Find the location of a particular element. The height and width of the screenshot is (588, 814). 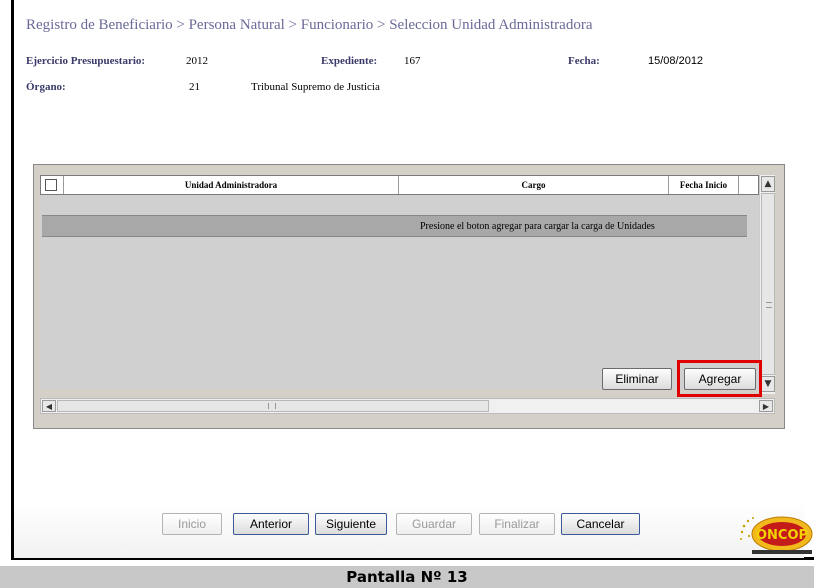

grid-header: Unidad Administradora Cargo Fecha Inicio is located at coordinates (399, 185).